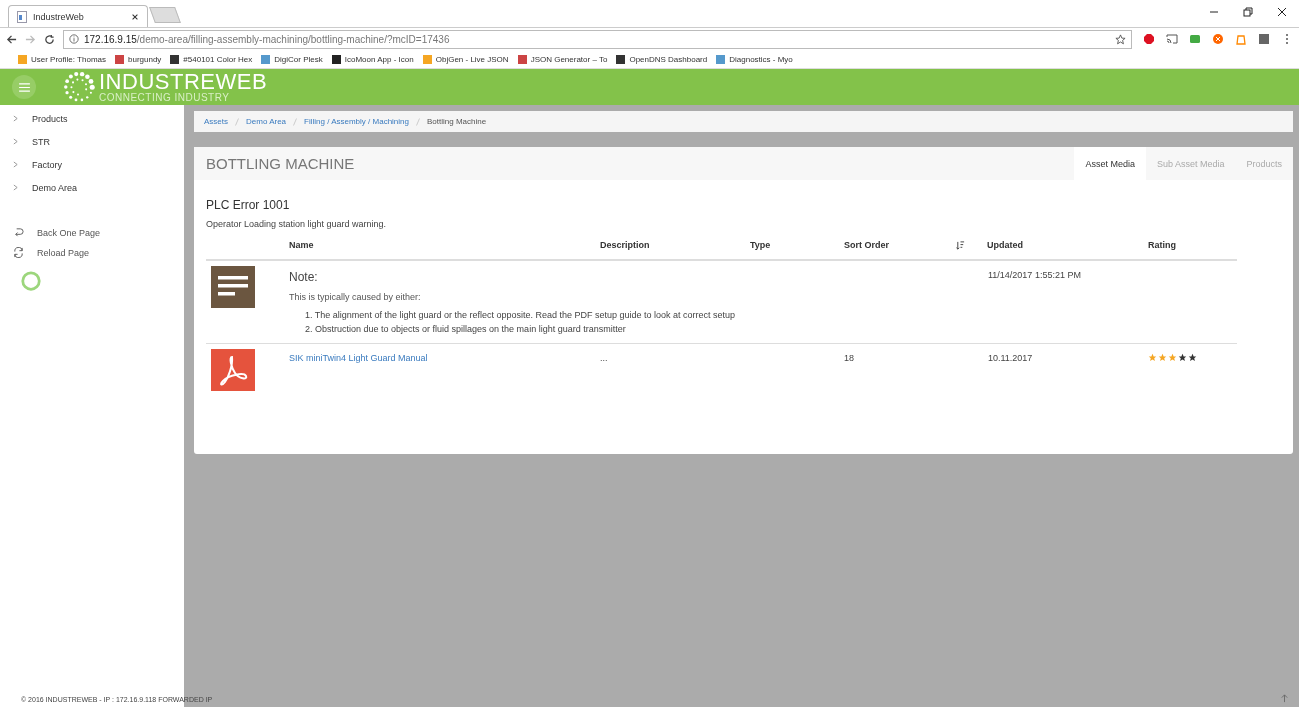  What do you see at coordinates (183, 82) in the screenshot?
I see `logo-text: INDUSTREWEB` at bounding box center [183, 82].